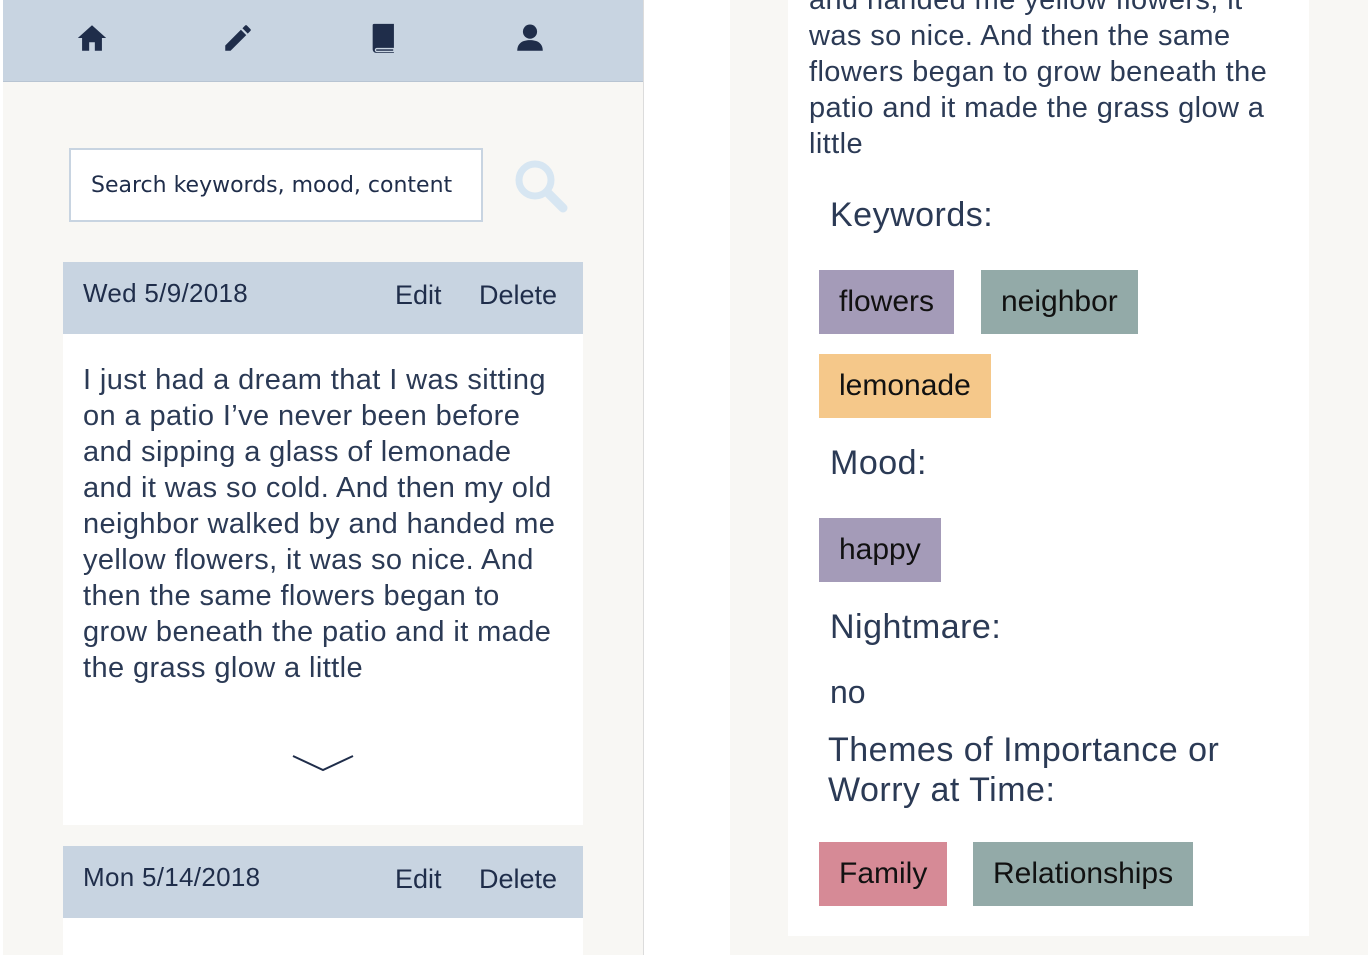 The image size is (1369, 955). Describe the element at coordinates (1024, 770) in the screenshot. I see `themes-title: Themes of Importance or Worry at Time:` at that location.